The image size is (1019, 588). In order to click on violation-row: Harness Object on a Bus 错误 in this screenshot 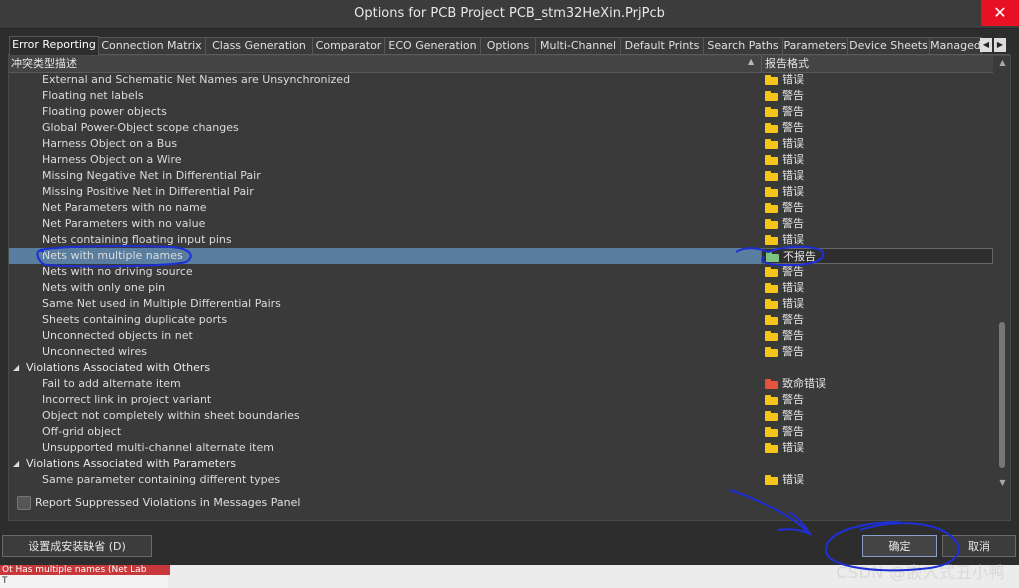, I will do `click(502, 144)`.